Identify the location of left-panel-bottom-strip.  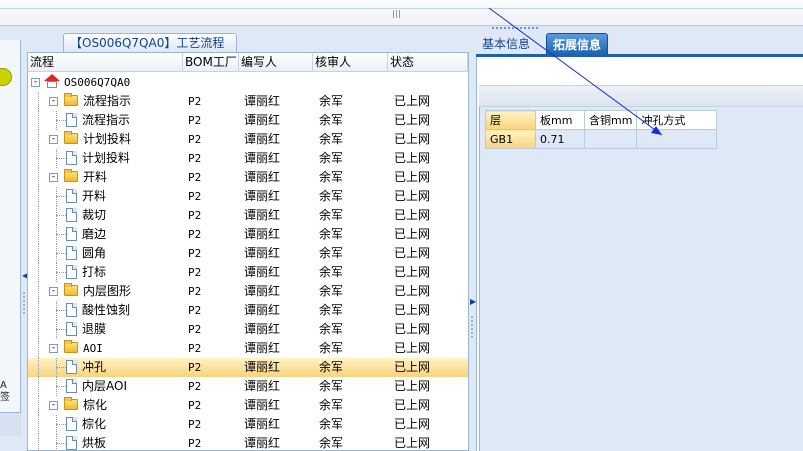
(10, 424).